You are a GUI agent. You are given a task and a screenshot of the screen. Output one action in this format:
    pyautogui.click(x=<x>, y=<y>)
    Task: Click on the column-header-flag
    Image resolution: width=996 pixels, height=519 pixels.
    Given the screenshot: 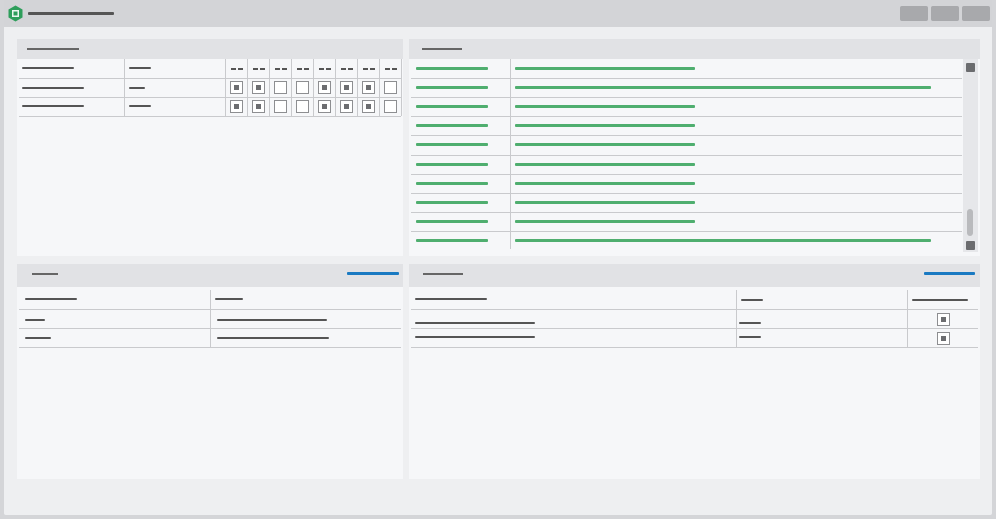 What is the action you would take?
    pyautogui.click(x=940, y=300)
    